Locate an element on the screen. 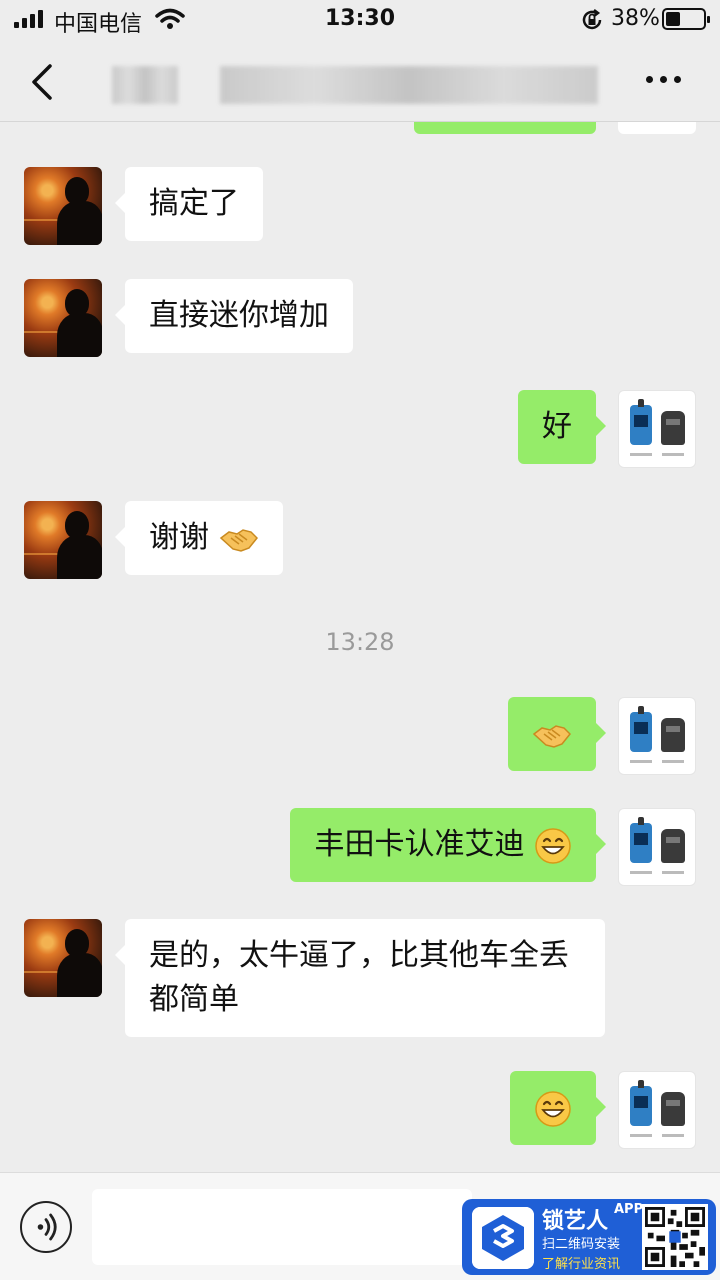 This screenshot has height=1280, width=720. battery-percent: 38% is located at coordinates (635, 18).